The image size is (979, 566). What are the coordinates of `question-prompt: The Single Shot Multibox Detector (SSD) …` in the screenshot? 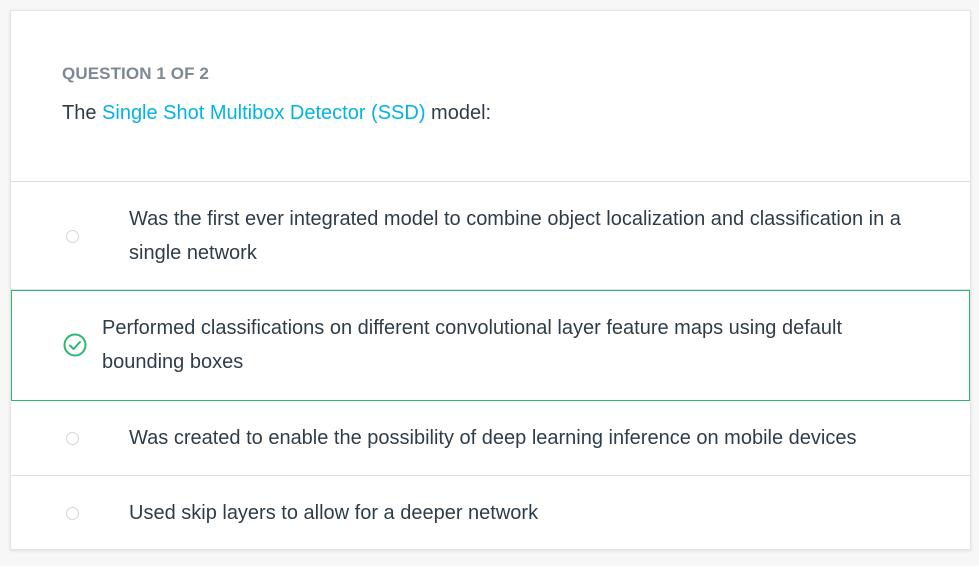 It's located at (276, 113).